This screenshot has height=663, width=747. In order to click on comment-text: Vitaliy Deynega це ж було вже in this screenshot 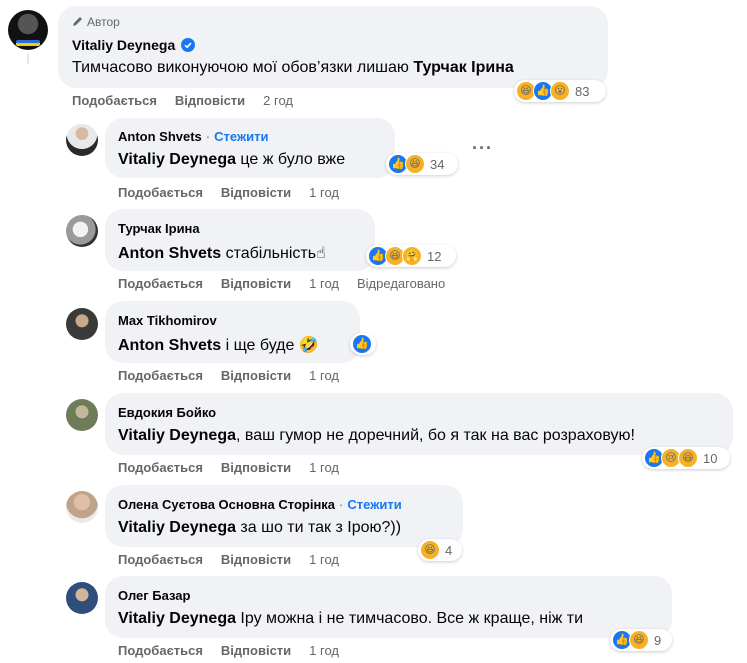, I will do `click(231, 160)`.